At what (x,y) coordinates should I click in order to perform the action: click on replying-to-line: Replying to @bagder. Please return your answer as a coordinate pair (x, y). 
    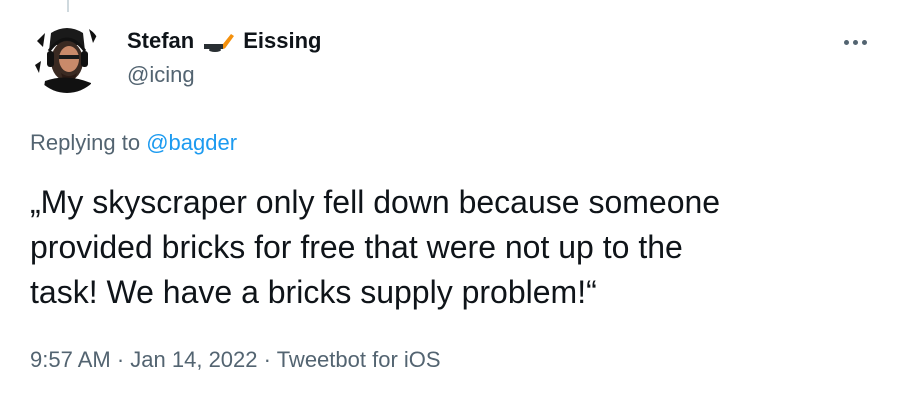
    Looking at the image, I should click on (133, 143).